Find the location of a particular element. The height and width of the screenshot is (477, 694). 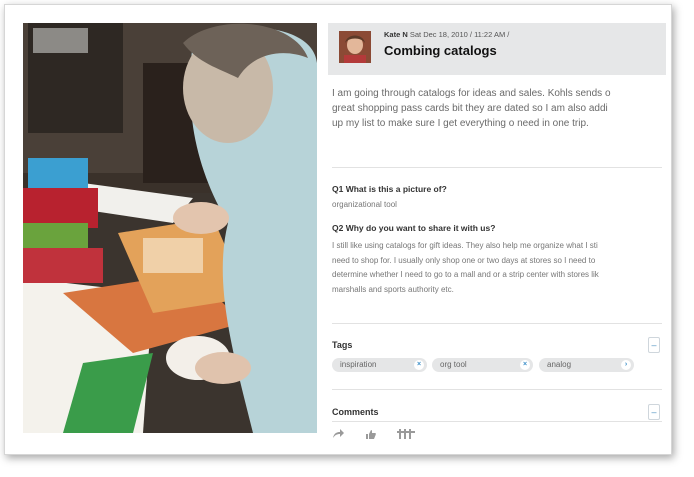

tags-collapse-button: – is located at coordinates (654, 345).